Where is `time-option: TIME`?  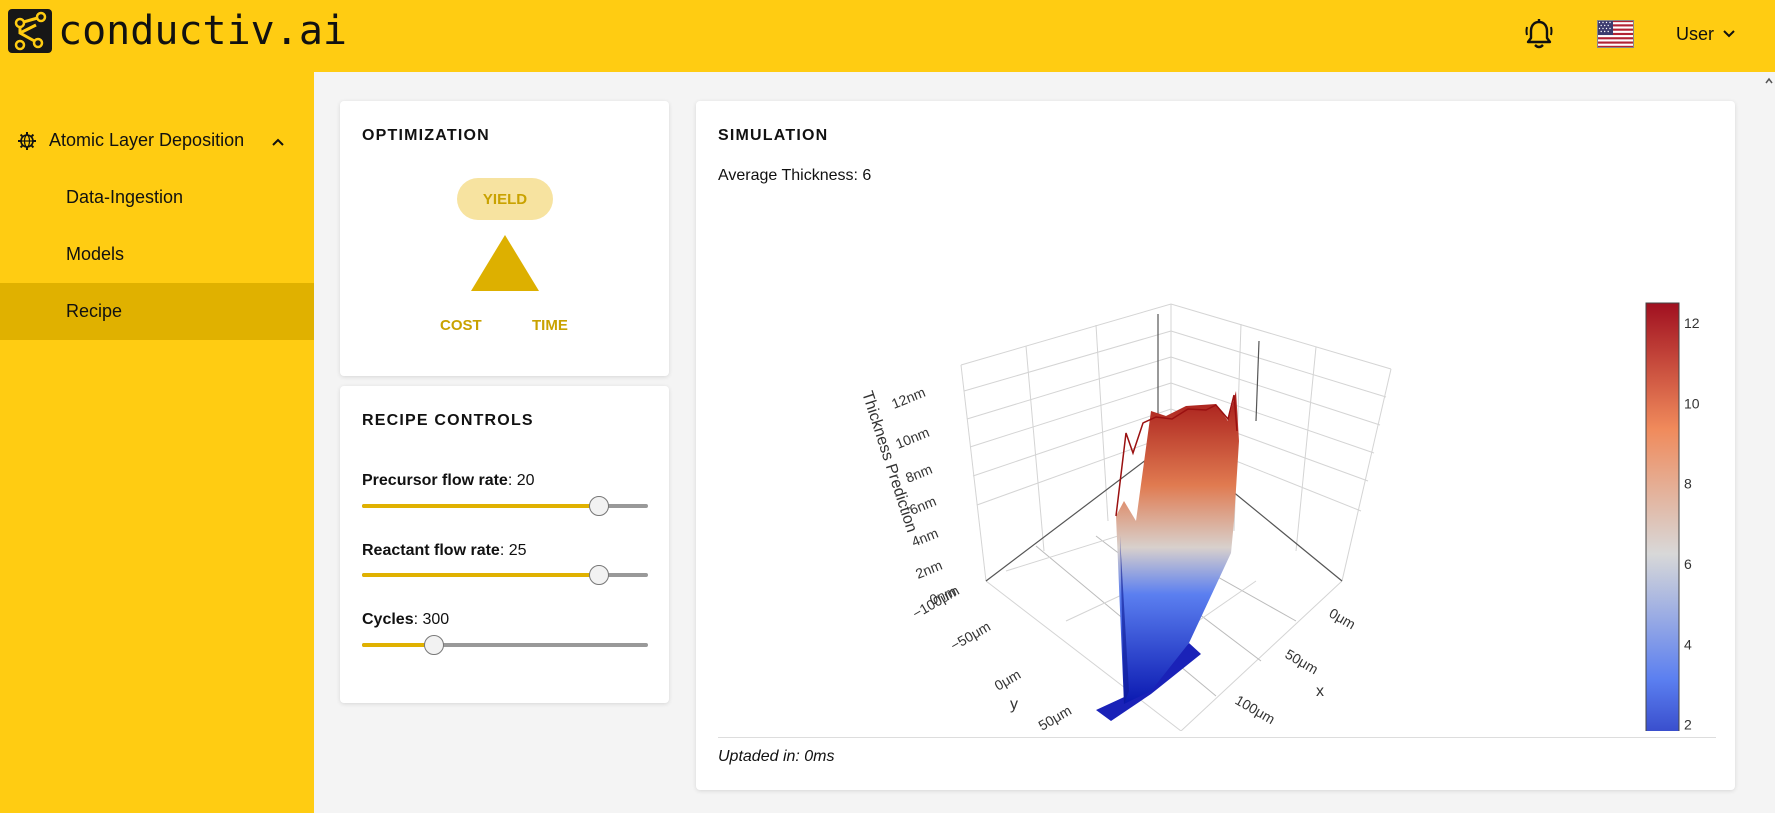 time-option: TIME is located at coordinates (550, 325).